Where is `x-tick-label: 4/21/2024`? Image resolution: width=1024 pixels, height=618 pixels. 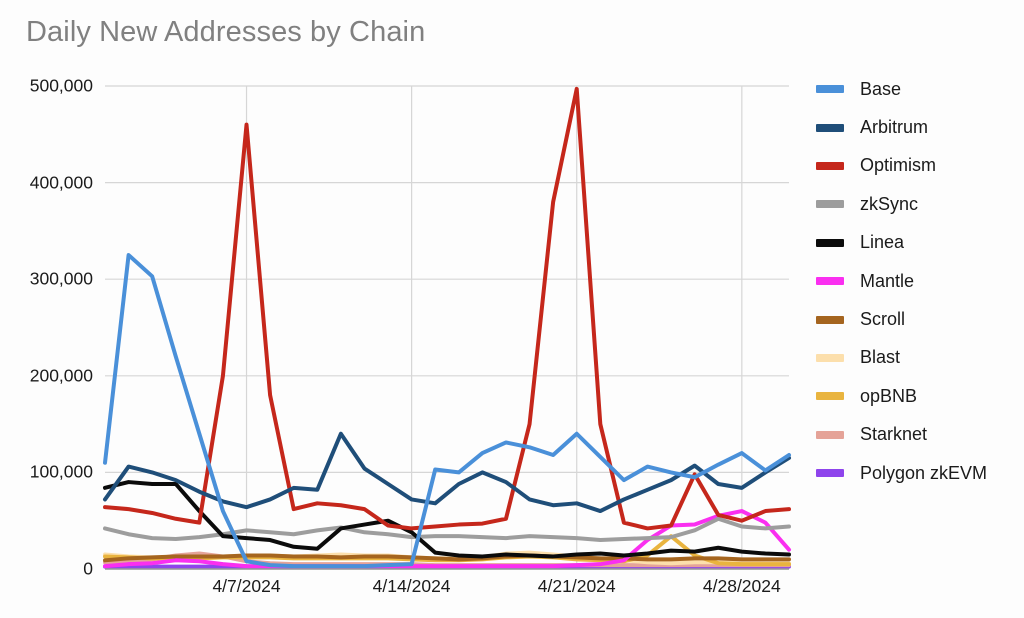 x-tick-label: 4/21/2024 is located at coordinates (576, 586).